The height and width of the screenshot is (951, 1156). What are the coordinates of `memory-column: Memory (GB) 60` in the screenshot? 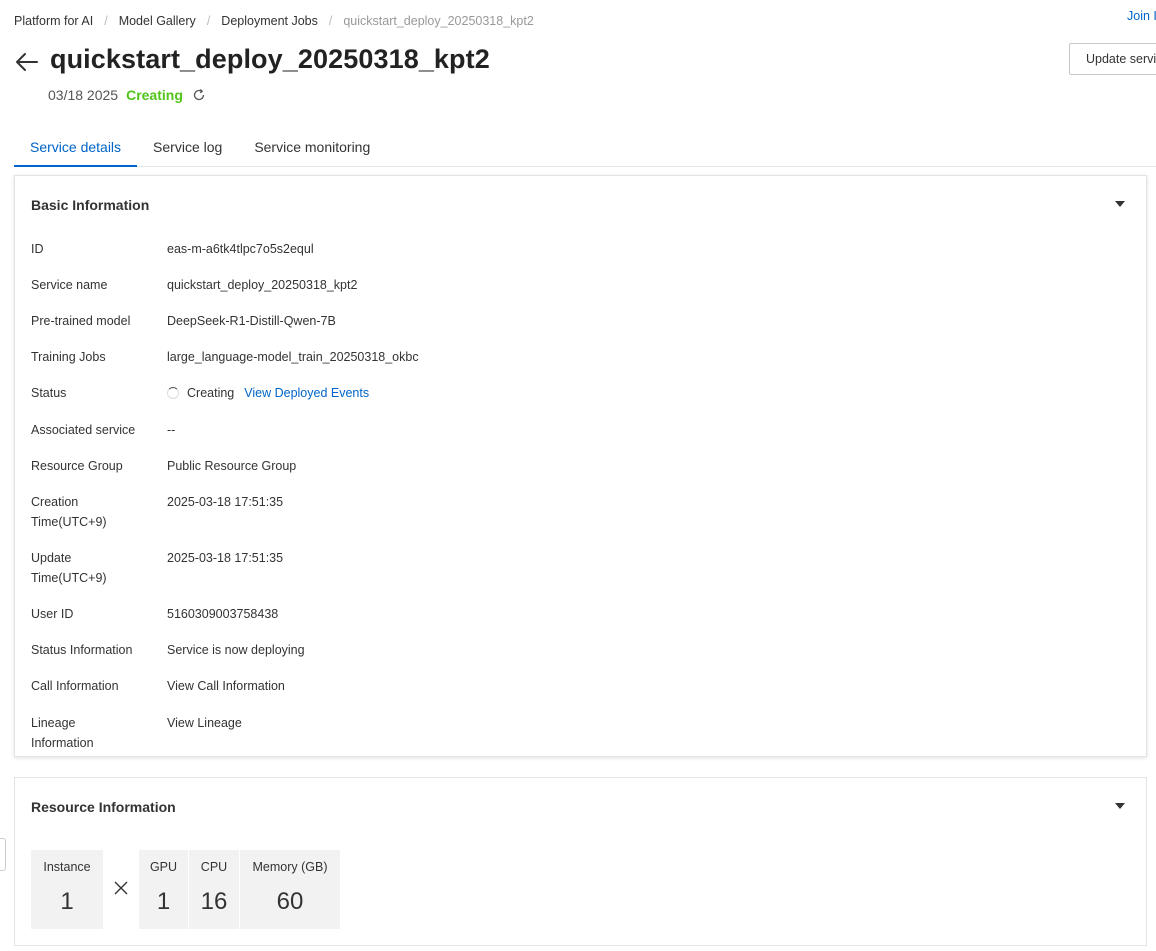 It's located at (290, 889).